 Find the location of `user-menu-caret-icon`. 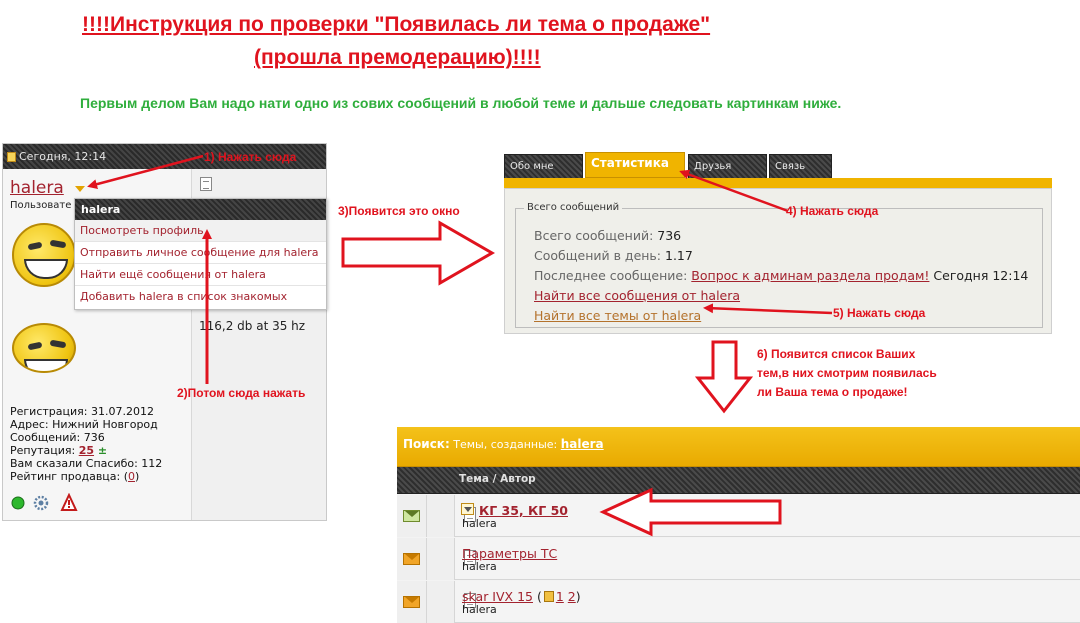

user-menu-caret-icon is located at coordinates (80, 189).